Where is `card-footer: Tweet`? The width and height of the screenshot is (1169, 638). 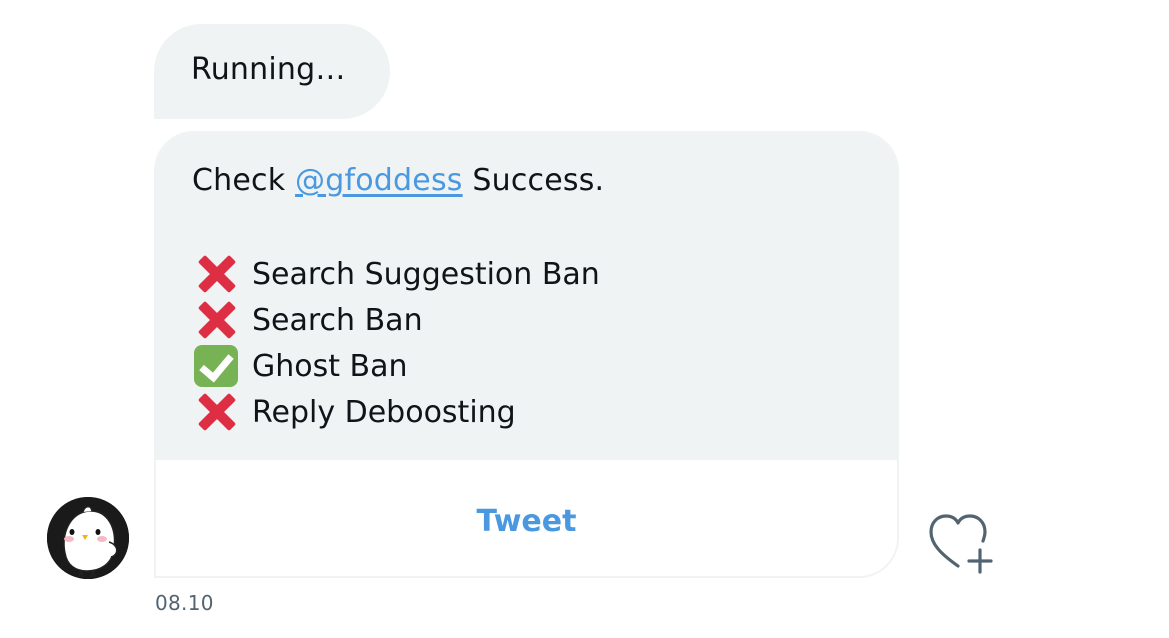 card-footer: Tweet is located at coordinates (526, 518).